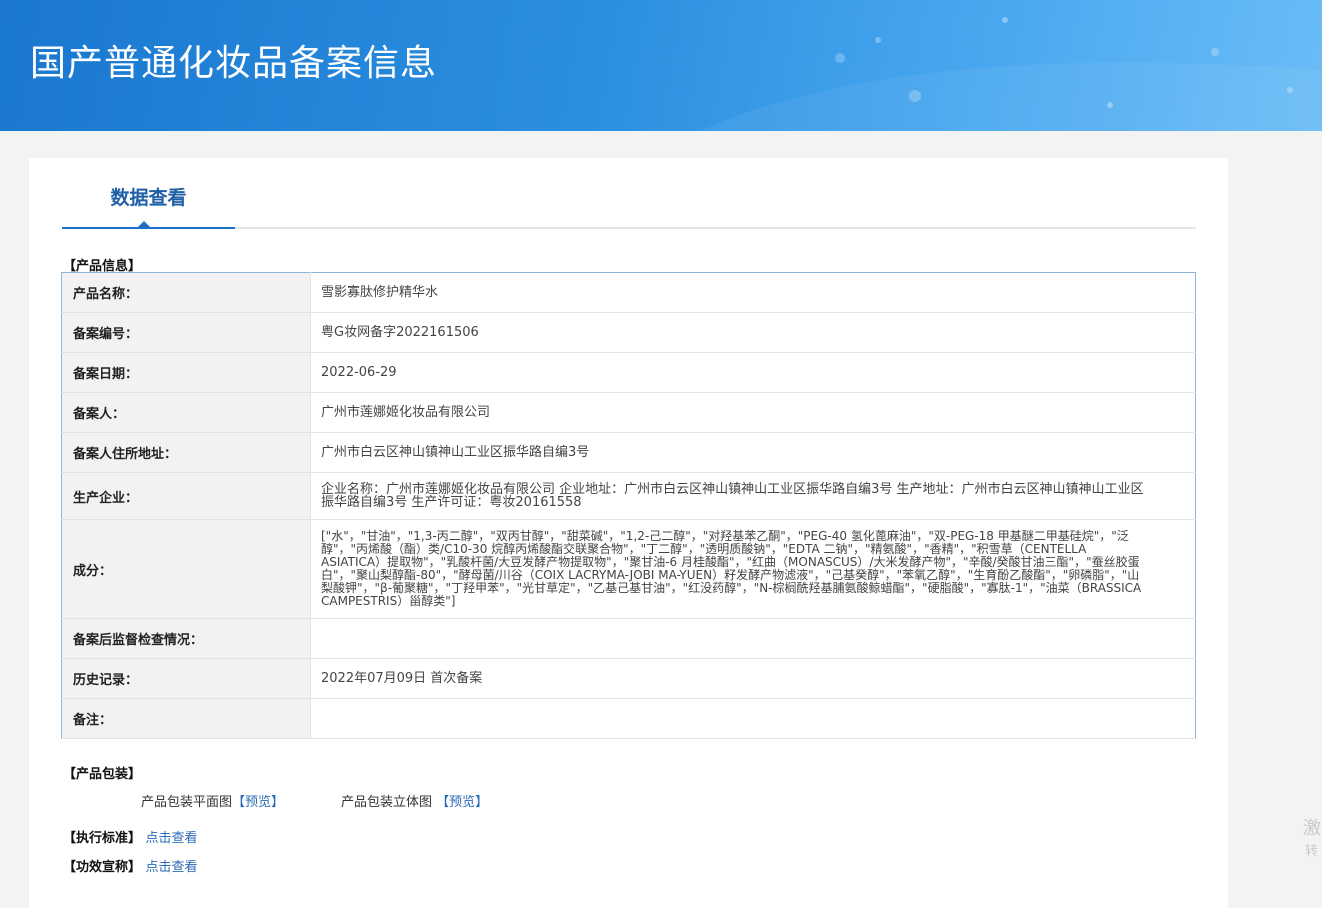  I want to click on table-row: 备案人住所地址： 广州市白云区神山镇神山工业区振华路自编3号, so click(628, 452).